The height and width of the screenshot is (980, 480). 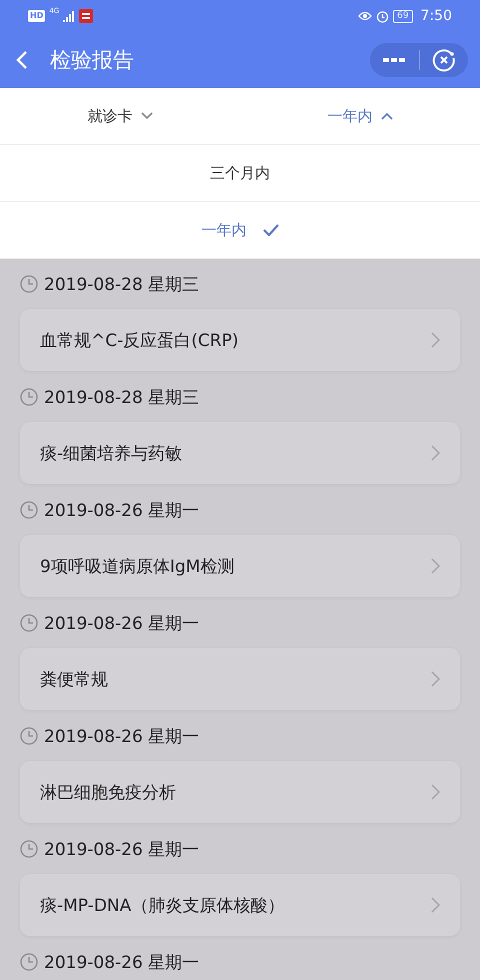 I want to click on report-item: 痰-细菌培养与药敏, so click(x=240, y=453).